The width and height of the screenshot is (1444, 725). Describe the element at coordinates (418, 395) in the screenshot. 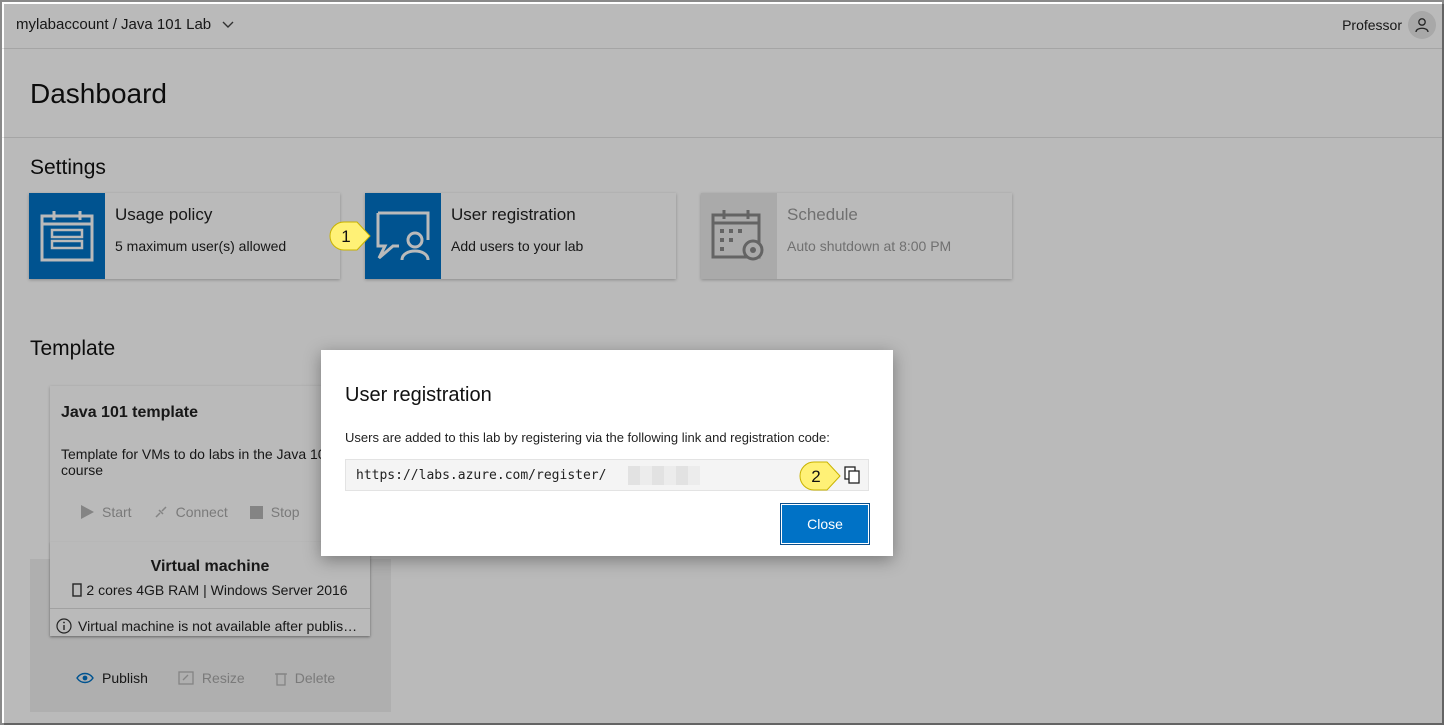

I see `dialog-title: User registration` at that location.